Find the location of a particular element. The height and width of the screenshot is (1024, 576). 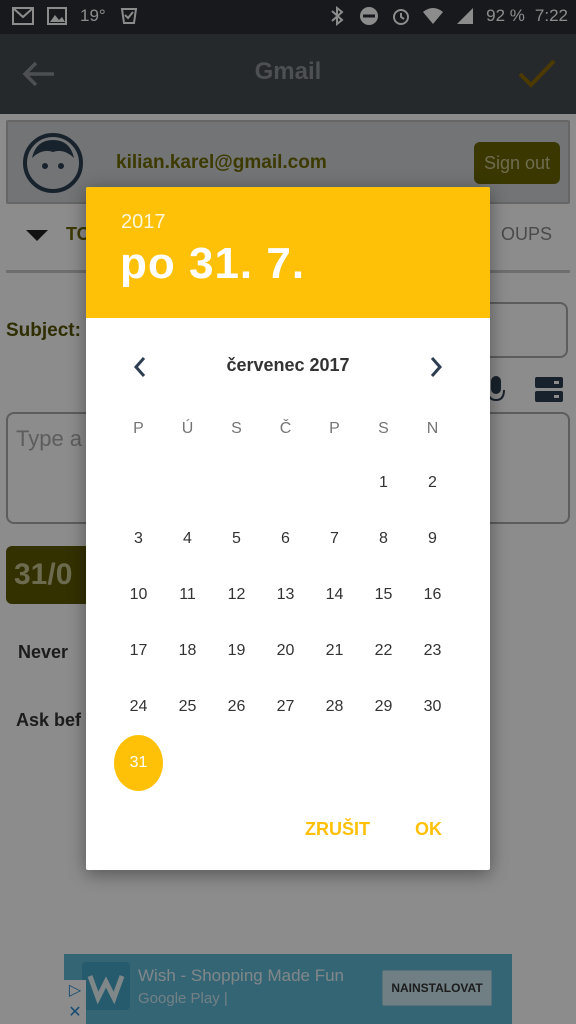

calendar-day-number: 20 is located at coordinates (285, 650).